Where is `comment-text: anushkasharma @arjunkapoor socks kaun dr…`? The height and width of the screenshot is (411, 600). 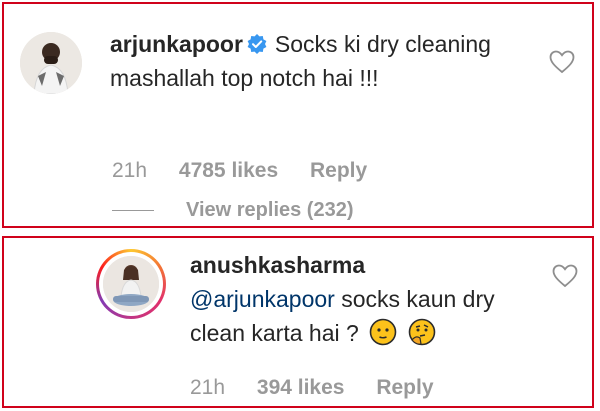 comment-text: anushkasharma @arjunkapoor socks kaun dr… is located at coordinates (360, 299).